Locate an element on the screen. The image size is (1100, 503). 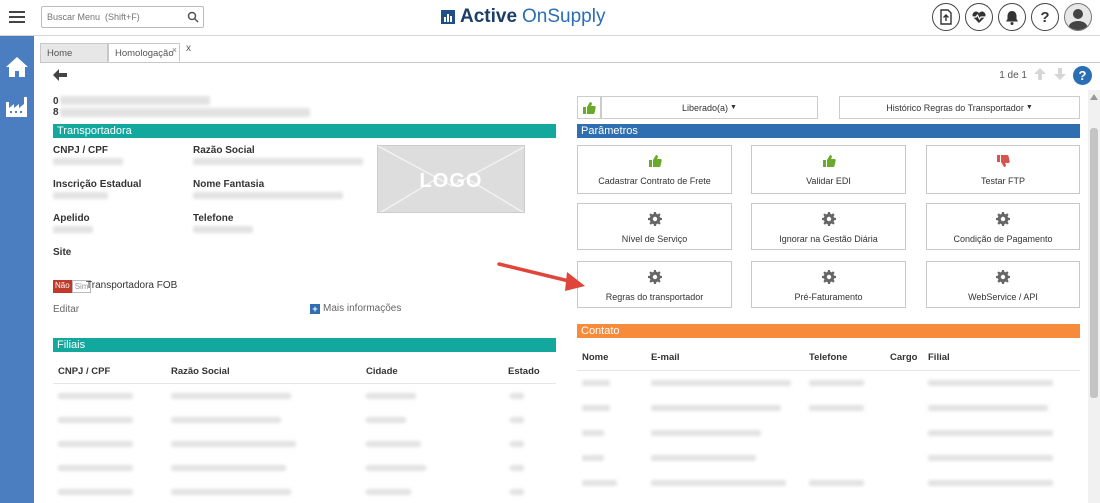
card-label: Cadastrar Contrato de Frete is located at coordinates (654, 181).